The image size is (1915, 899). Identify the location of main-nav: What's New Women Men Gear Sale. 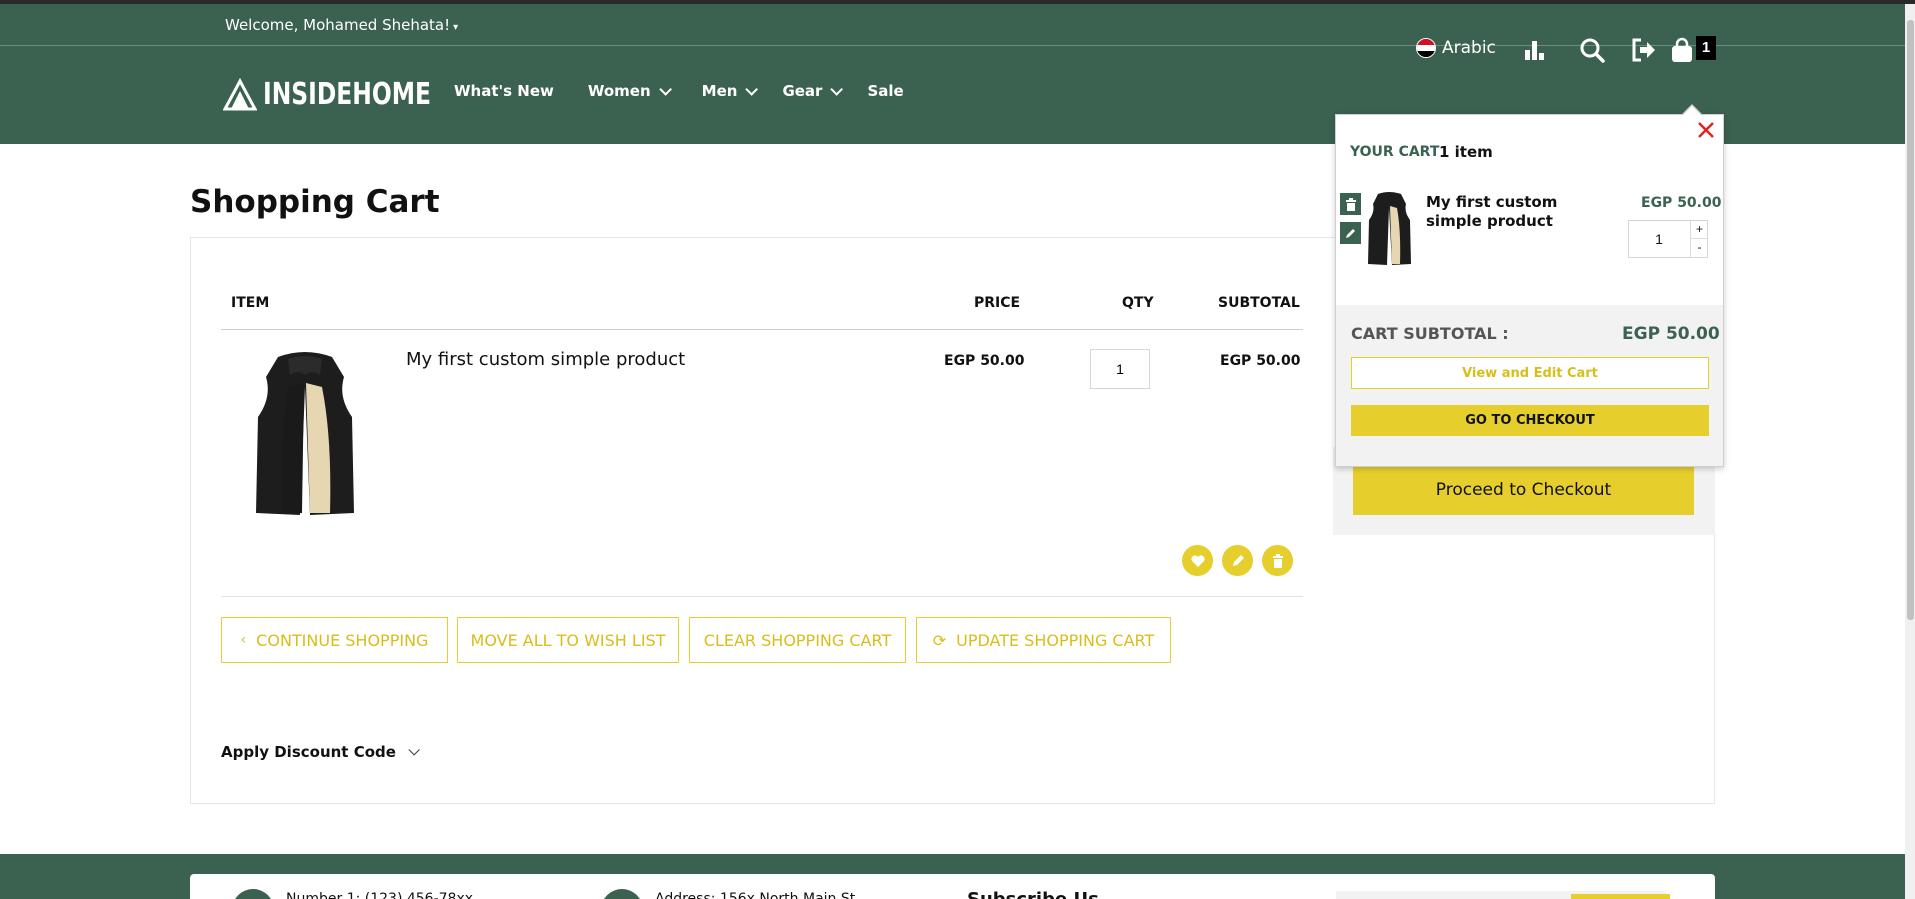
(696, 91).